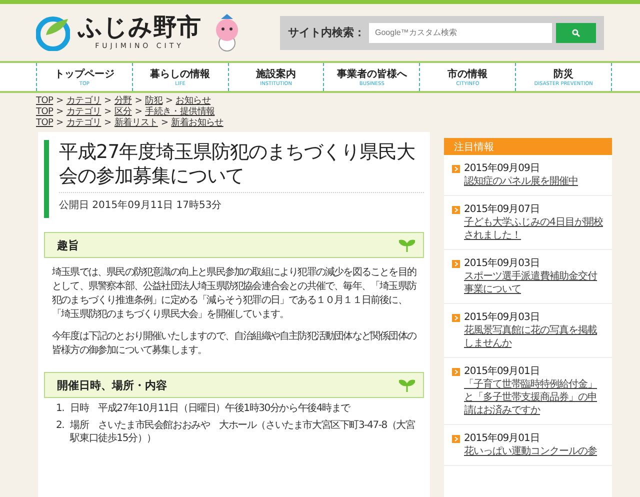 The height and width of the screenshot is (497, 640). What do you see at coordinates (235, 294) in the screenshot?
I see `paragraph: 埼玉県では、県民の防犯意識の向上と県民参加の取組により犯罪の減少を図ることを目的として、県警察本部、公益社団法人埼玉県防犯協会連合会との共催で、毎年、「埼玉県防犯のまちづくり推進条例」に定める「減らそう犯罪の日」である１０月１１日前後に、「埼玉県防犯のまちづくり県民大会」を開催しています。` at bounding box center [235, 294].